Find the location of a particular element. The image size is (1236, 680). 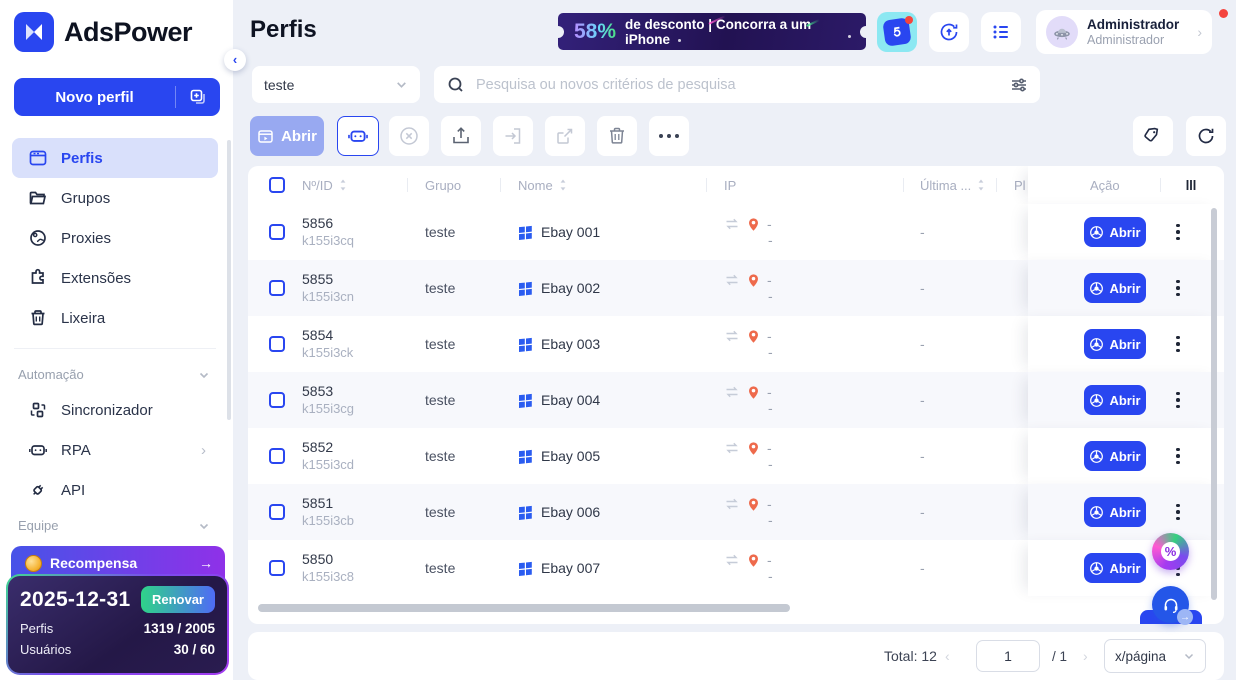

export-button is located at coordinates (461, 136).